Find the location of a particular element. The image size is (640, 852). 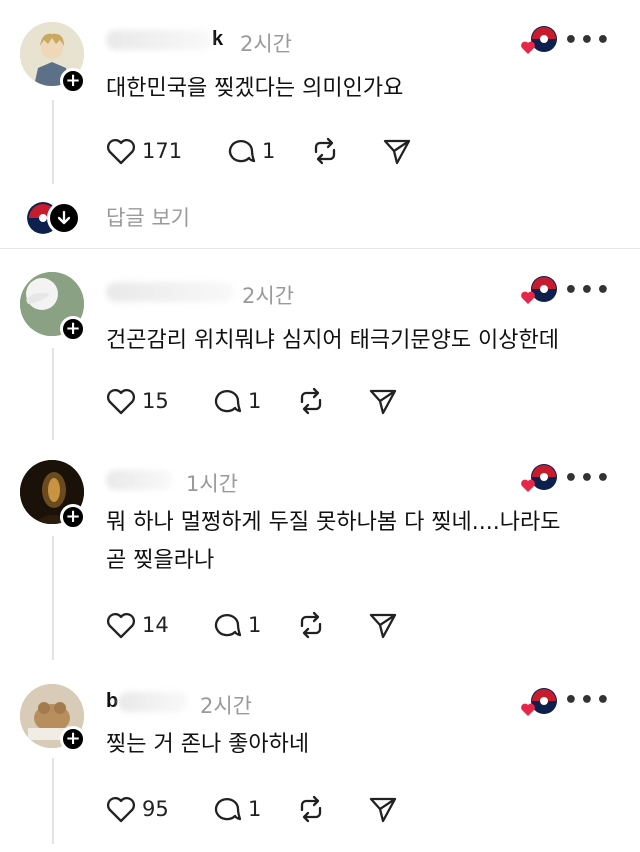

like-button: 95 is located at coordinates (152, 809).